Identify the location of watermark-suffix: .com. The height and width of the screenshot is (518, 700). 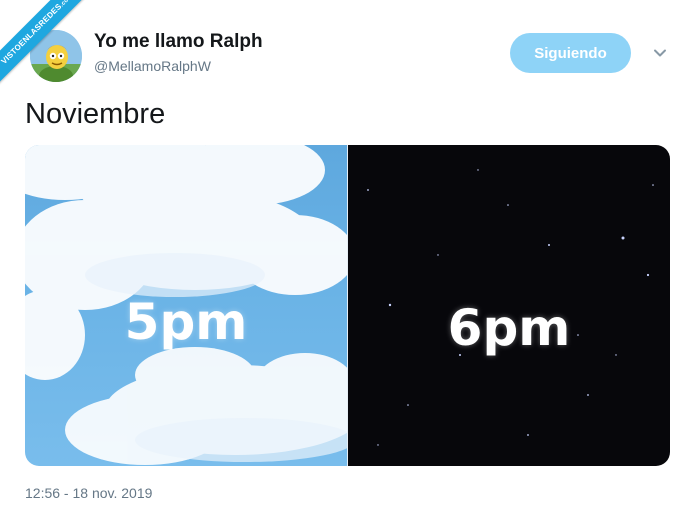
(66, 4).